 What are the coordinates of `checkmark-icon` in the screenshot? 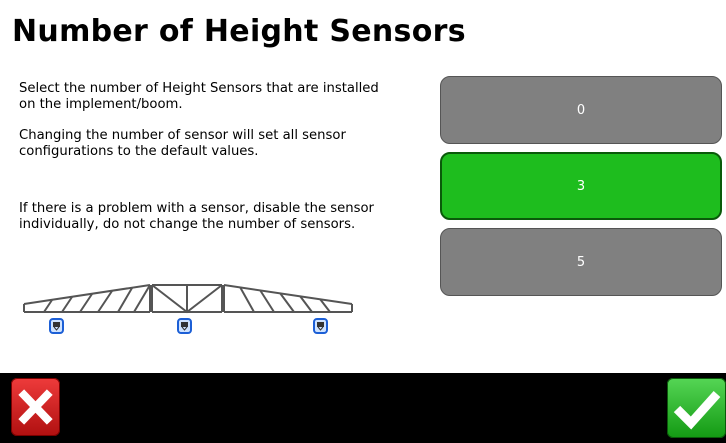 It's located at (697, 410).